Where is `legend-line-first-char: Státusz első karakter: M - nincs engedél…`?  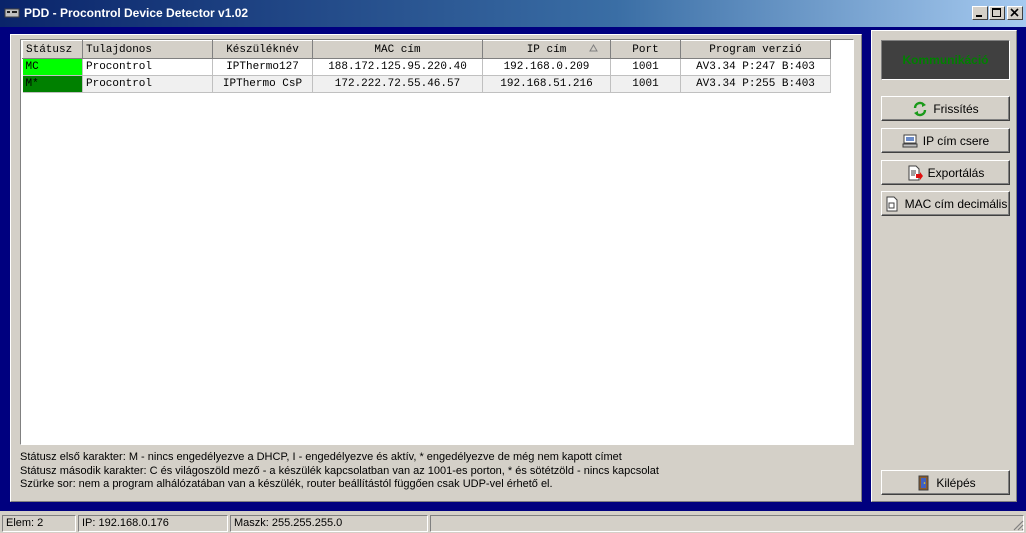
legend-line-first-char: Státusz első karakter: M - nincs engedél… is located at coordinates (321, 457).